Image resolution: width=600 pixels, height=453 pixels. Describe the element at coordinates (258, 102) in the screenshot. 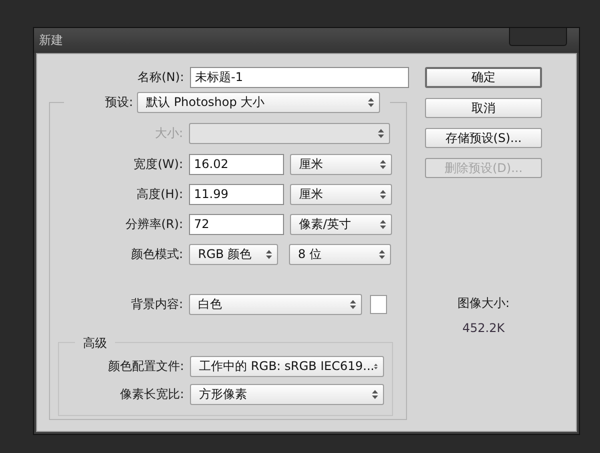

I see `preset-select: 默认 Photoshop 大小` at that location.